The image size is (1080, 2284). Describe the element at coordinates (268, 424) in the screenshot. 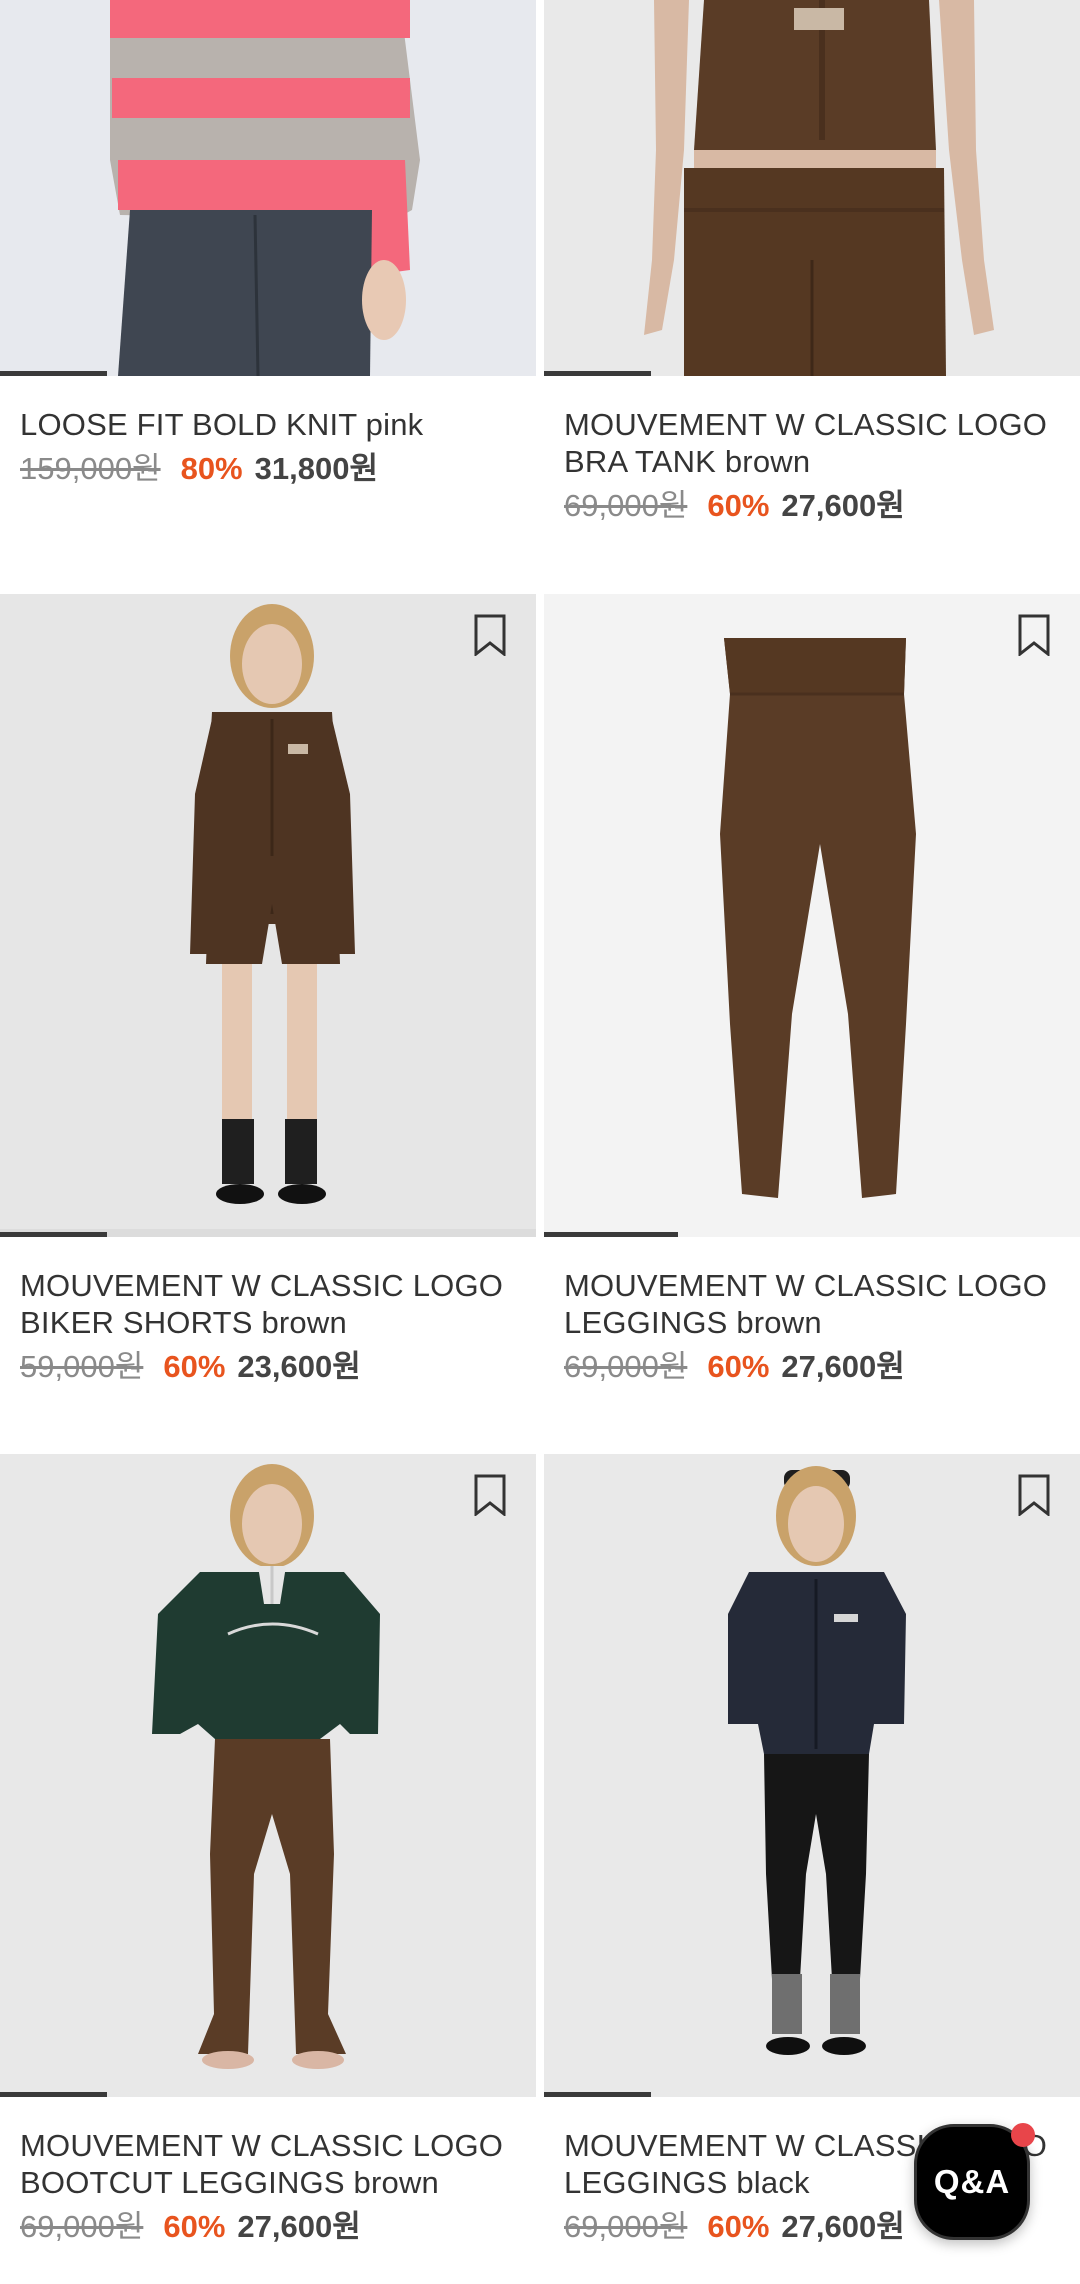

I see `product-name: LOOSE FIT BOLD KNIT pink` at that location.